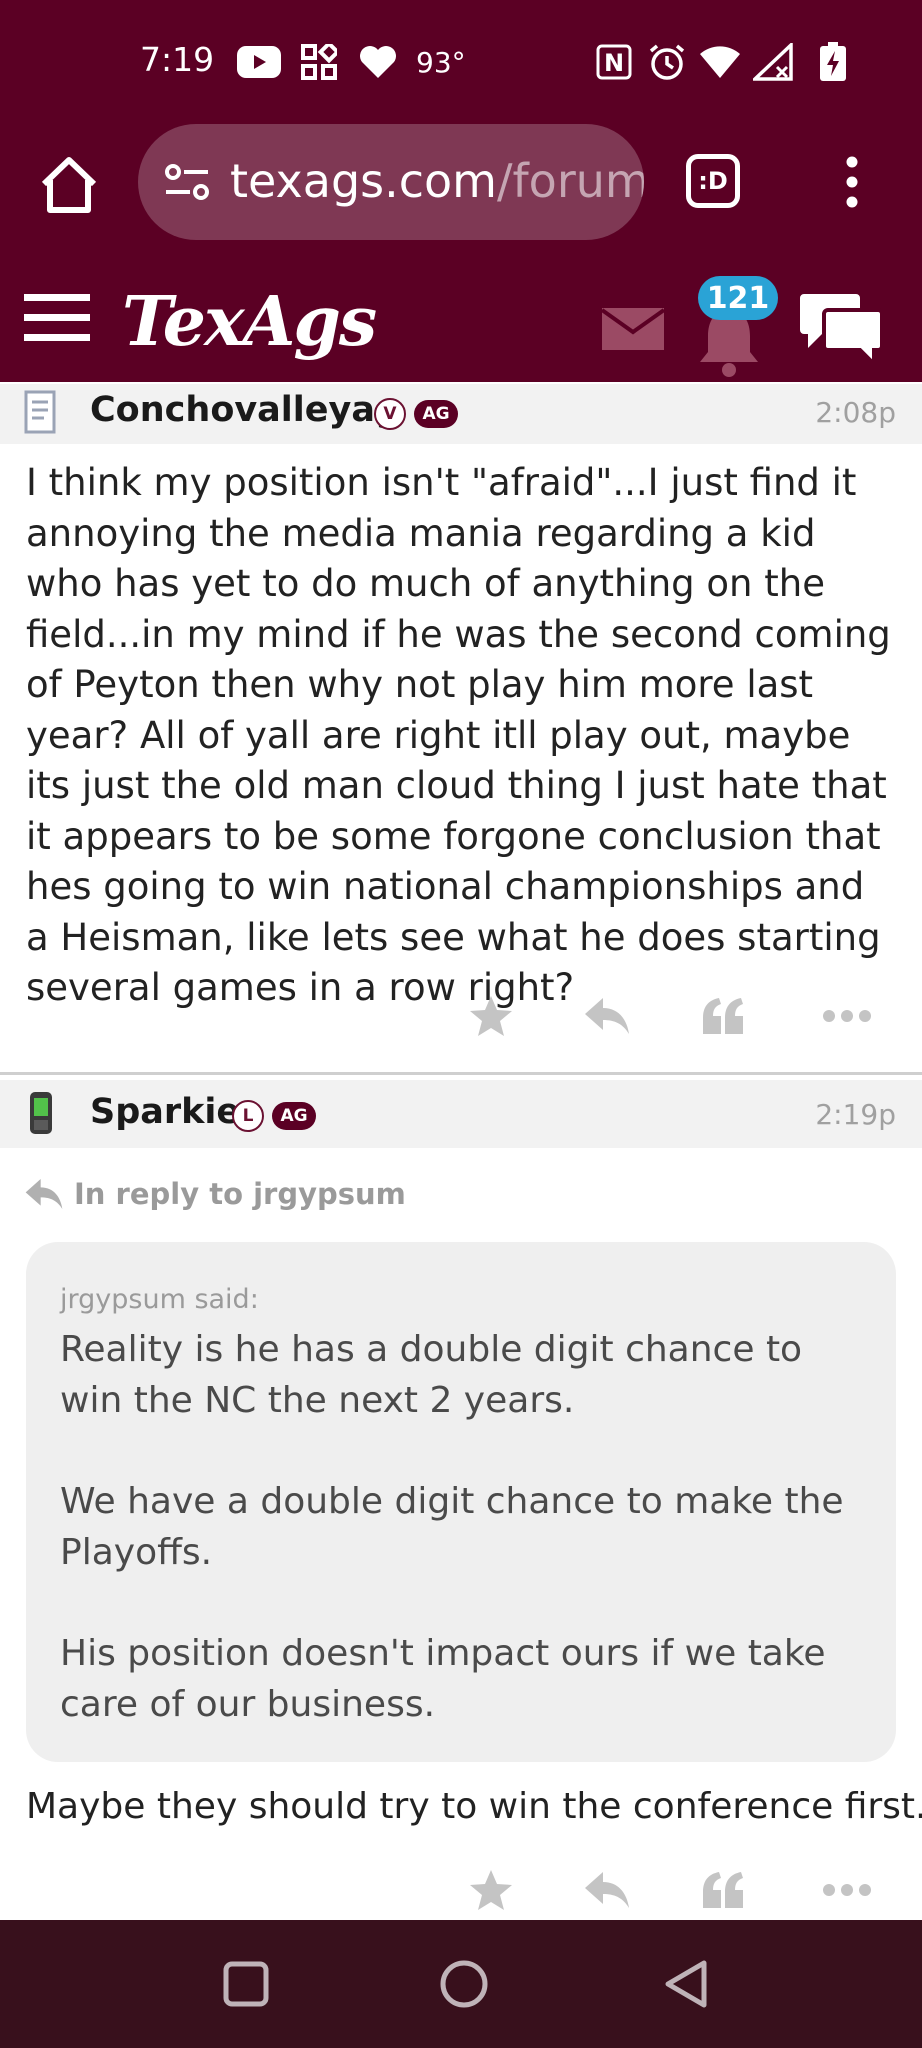  I want to click on tab-switcher-label: :D, so click(713, 181).